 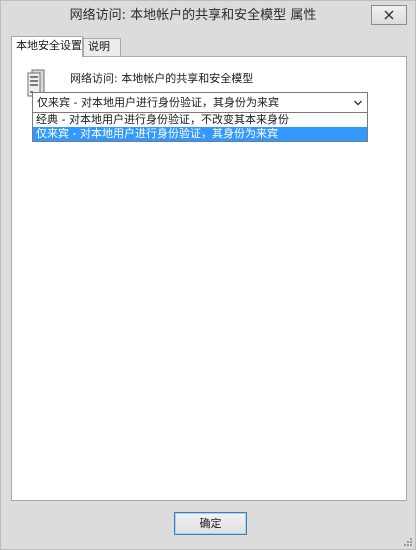 What do you see at coordinates (102, 47) in the screenshot?
I see `tab-explain: 说明` at bounding box center [102, 47].